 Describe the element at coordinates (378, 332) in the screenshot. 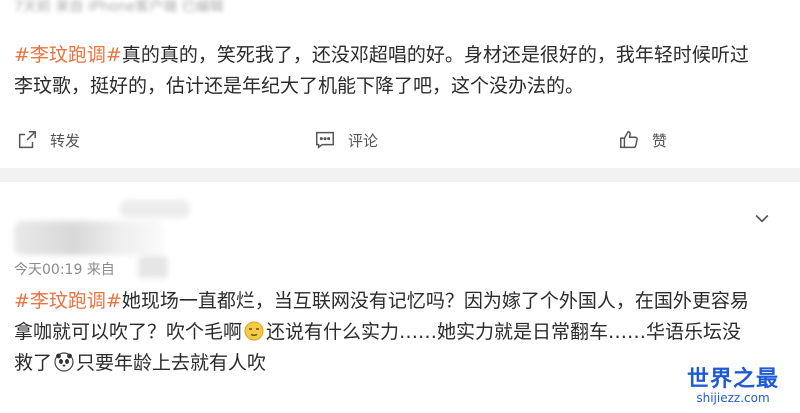

I see `post-line-2: 拿咖就可以吹了？吹个毛啊 还说有什么实力……她实力就是日常翻车……华语乐坛没` at that location.